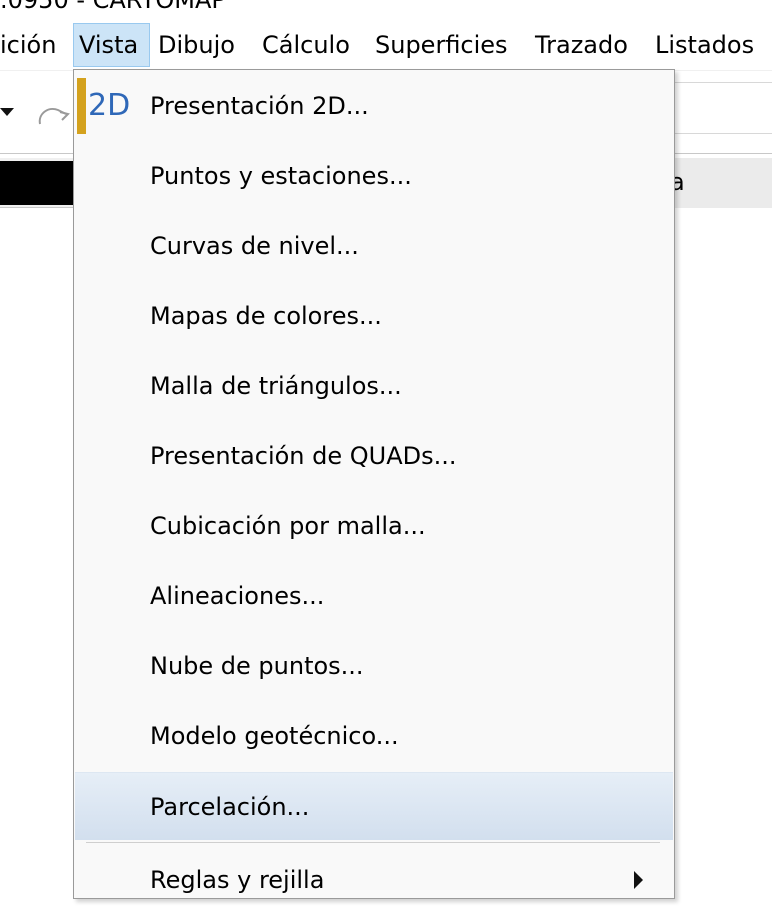  Describe the element at coordinates (54, 114) in the screenshot. I see `redo-icon` at that location.